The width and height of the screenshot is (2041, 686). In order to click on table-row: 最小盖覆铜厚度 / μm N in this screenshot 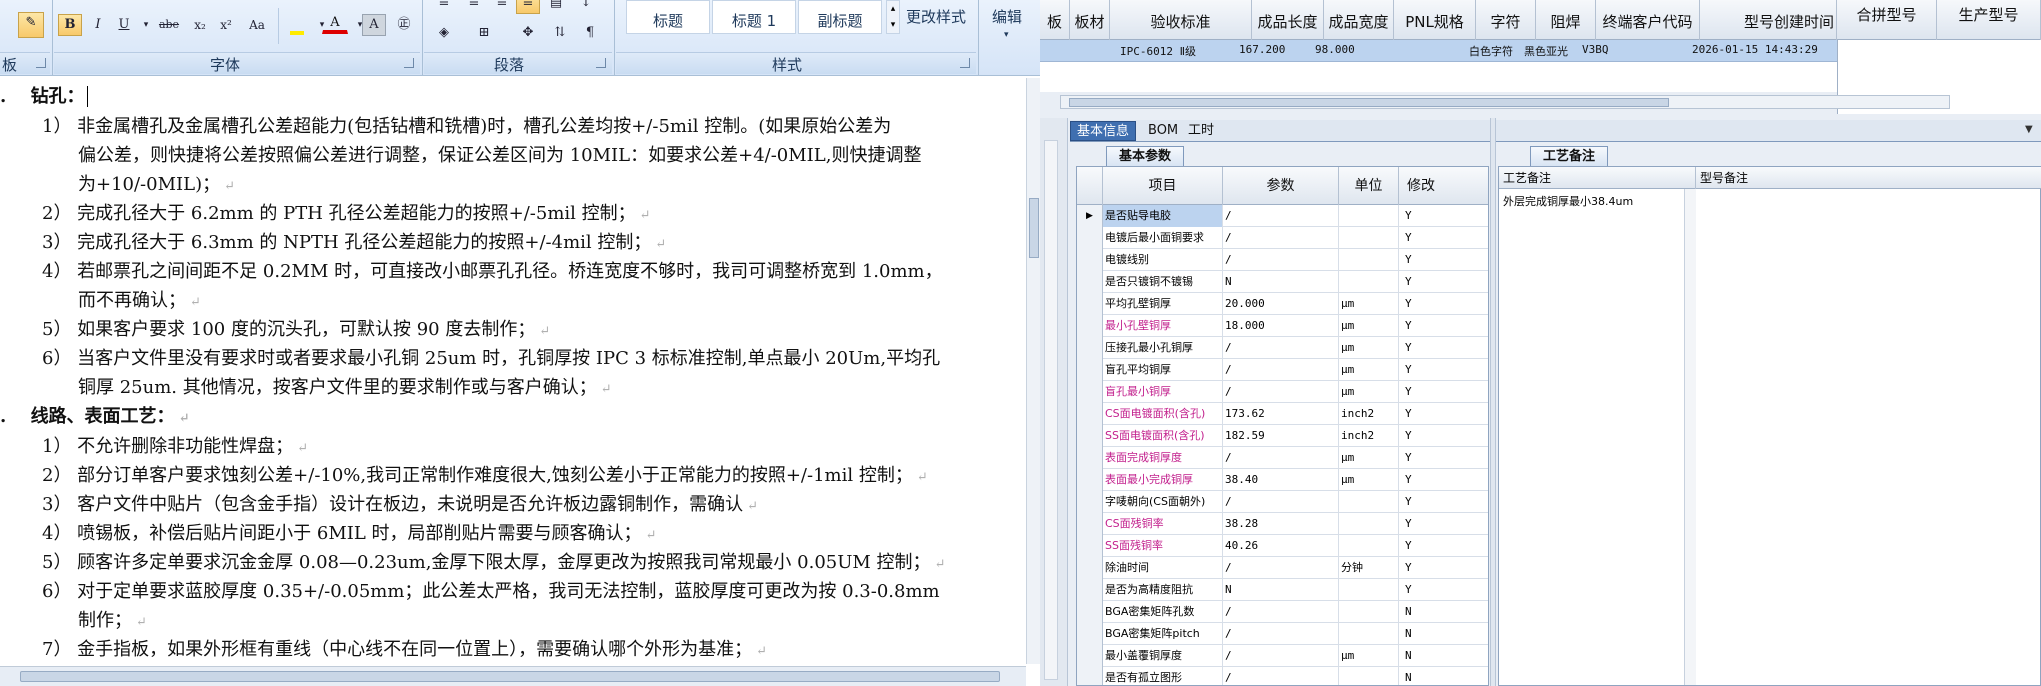, I will do `click(1282, 656)`.